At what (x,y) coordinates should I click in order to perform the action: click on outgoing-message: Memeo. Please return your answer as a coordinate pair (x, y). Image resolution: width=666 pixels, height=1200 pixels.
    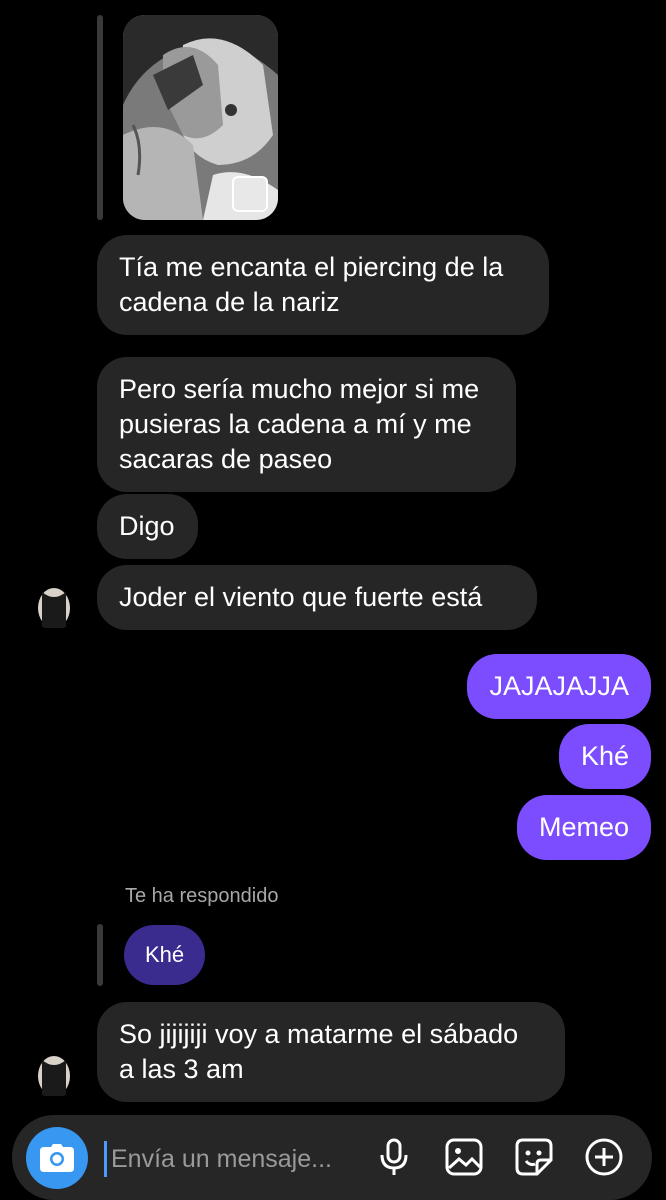
    Looking at the image, I should click on (583, 827).